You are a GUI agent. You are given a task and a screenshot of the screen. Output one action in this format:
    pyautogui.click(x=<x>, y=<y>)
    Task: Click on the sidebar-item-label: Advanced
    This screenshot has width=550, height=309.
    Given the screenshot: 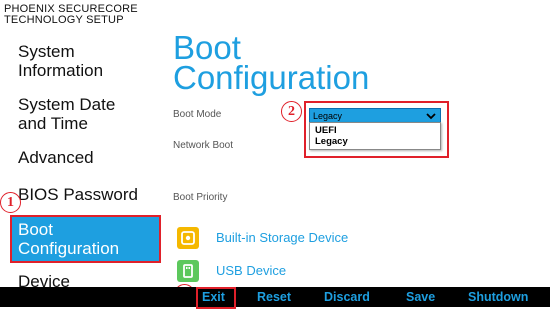 What is the action you would take?
    pyautogui.click(x=56, y=157)
    